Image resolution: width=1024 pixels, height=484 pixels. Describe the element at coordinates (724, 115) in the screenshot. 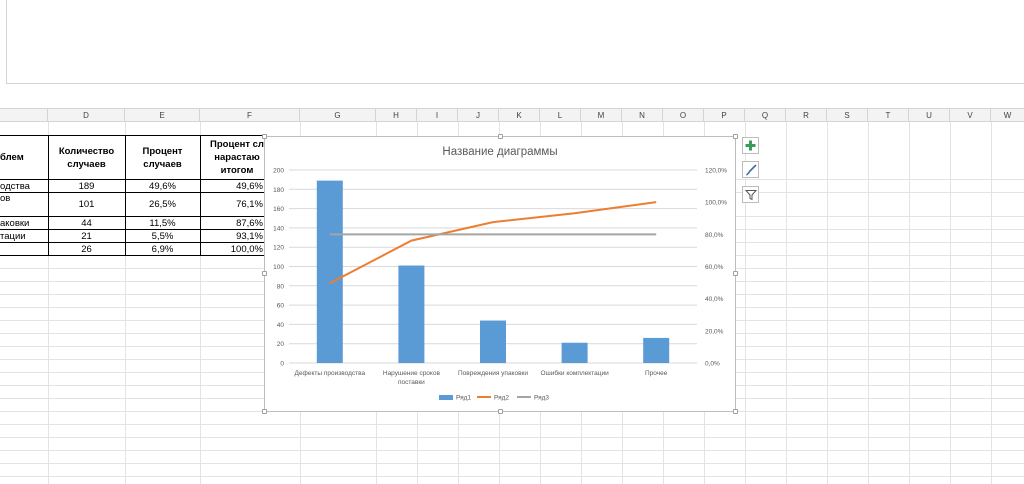

I see `column-header-p: P` at that location.